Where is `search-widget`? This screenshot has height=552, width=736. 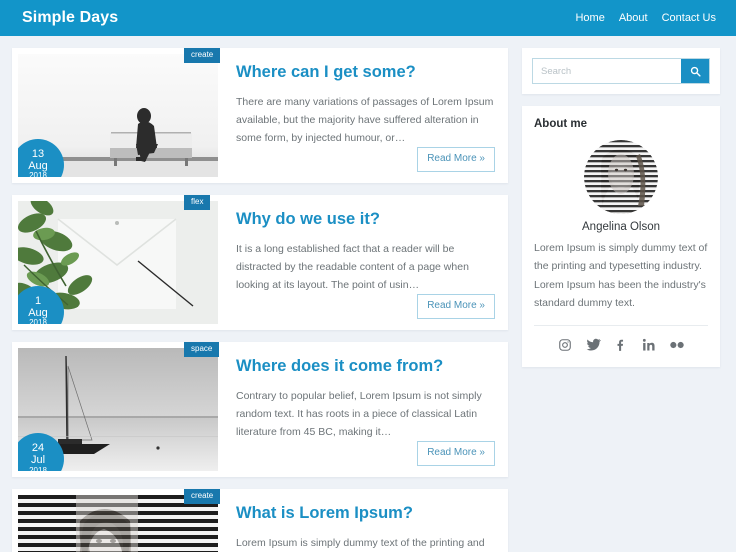 search-widget is located at coordinates (621, 71).